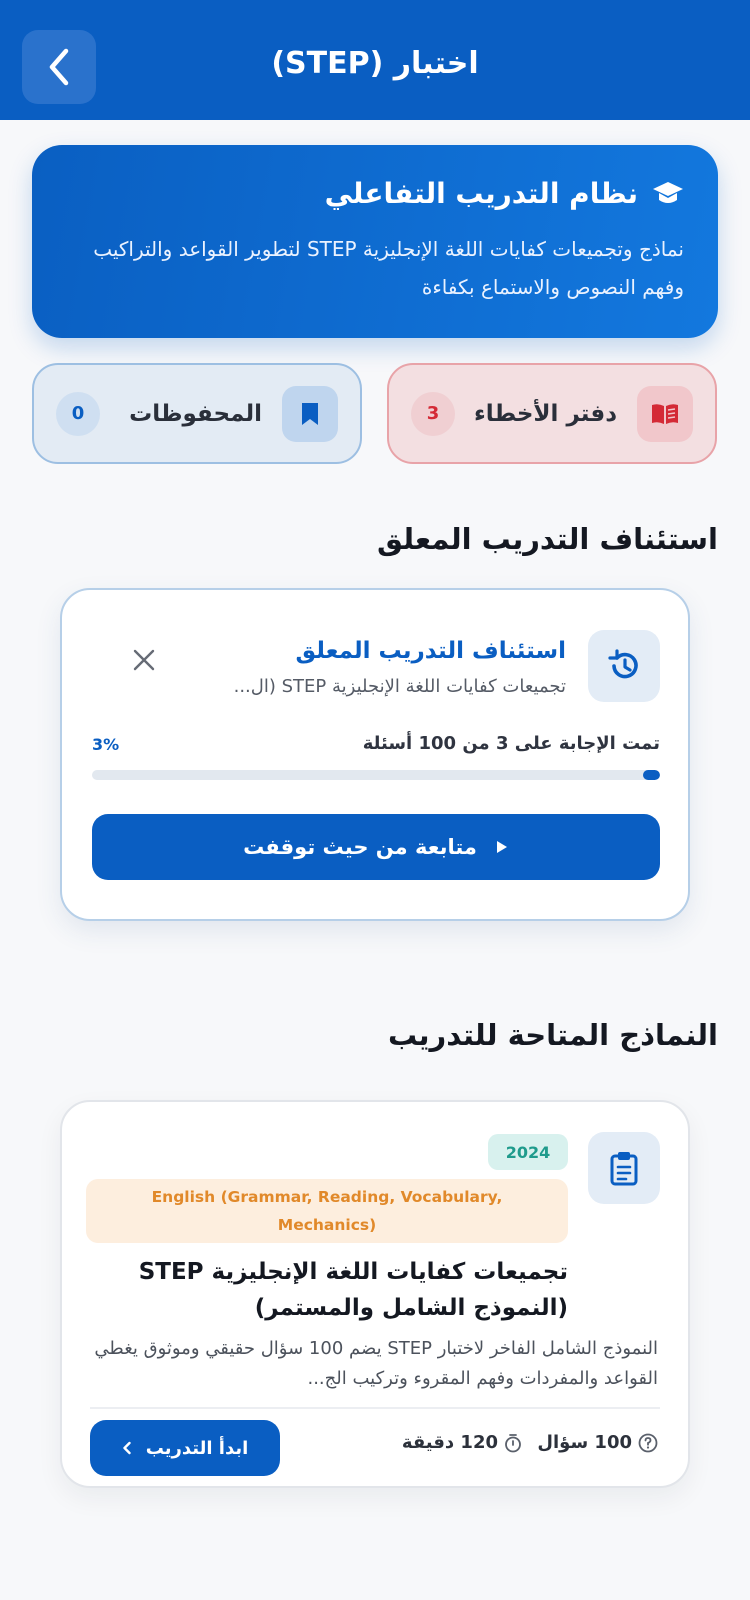 Image resolution: width=750 pixels, height=1600 pixels. I want to click on dismiss-button, so click(144, 660).